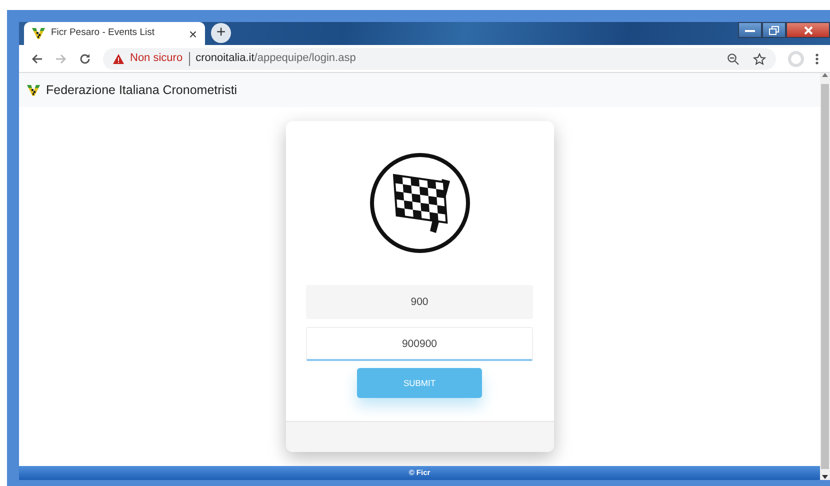  I want to click on minimize-button, so click(750, 30).